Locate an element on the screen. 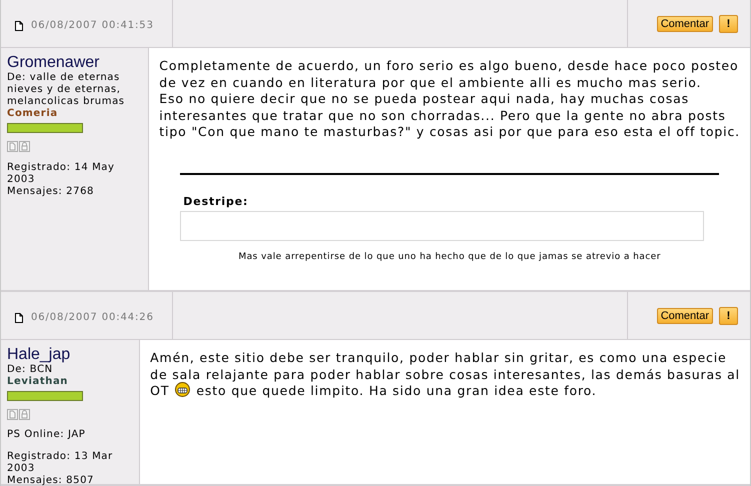 The height and width of the screenshot is (486, 751). message-text: OT is located at coordinates (160, 391).